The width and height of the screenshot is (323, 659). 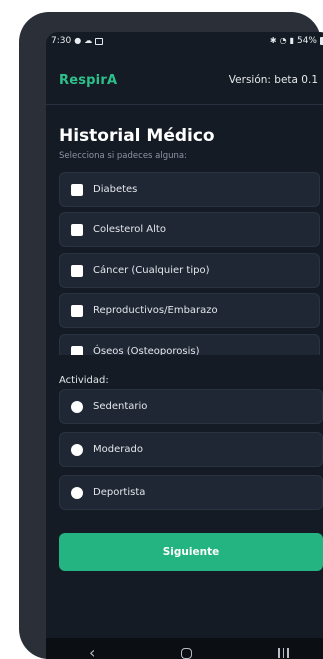 What do you see at coordinates (184, 104) in the screenshot?
I see `header-divider` at bounding box center [184, 104].